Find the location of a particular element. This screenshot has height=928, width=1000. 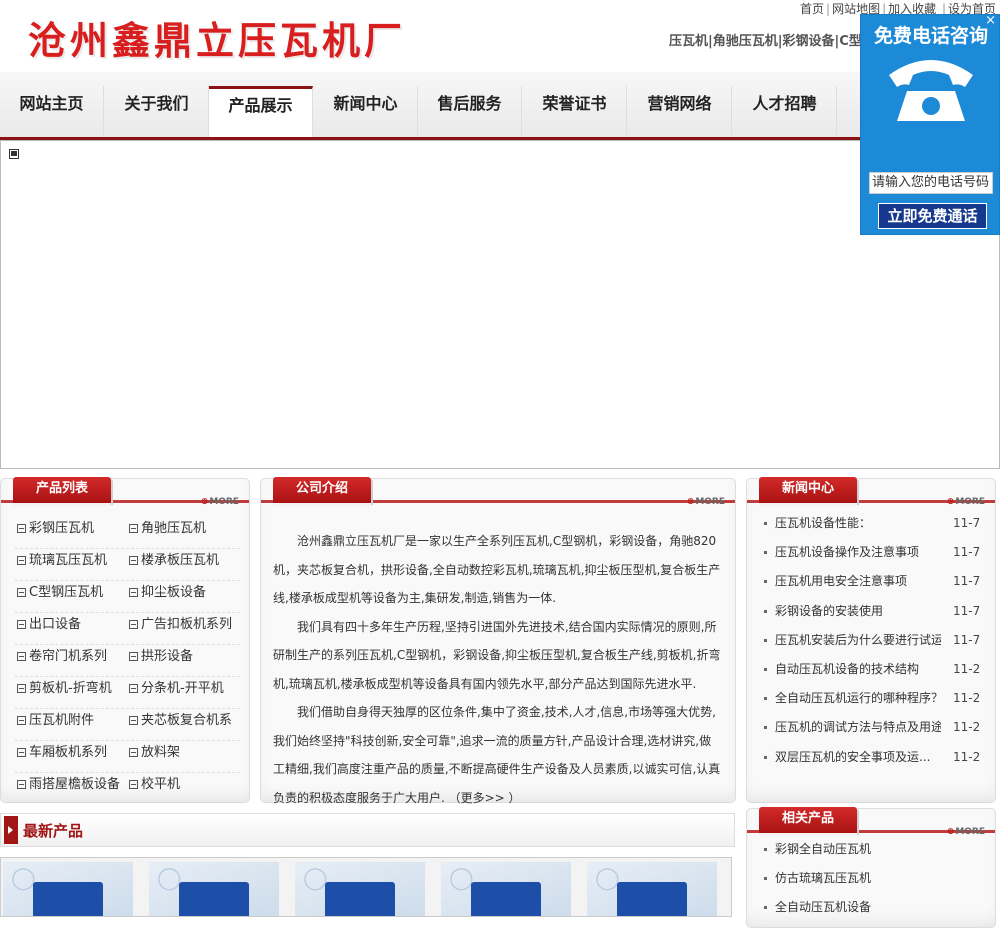

related-products-panel: 相关产品 MORE 彩钢全自动压瓦机 仿古琉璃瓦压瓦机 全自动压瓦机设备 is located at coordinates (871, 867).